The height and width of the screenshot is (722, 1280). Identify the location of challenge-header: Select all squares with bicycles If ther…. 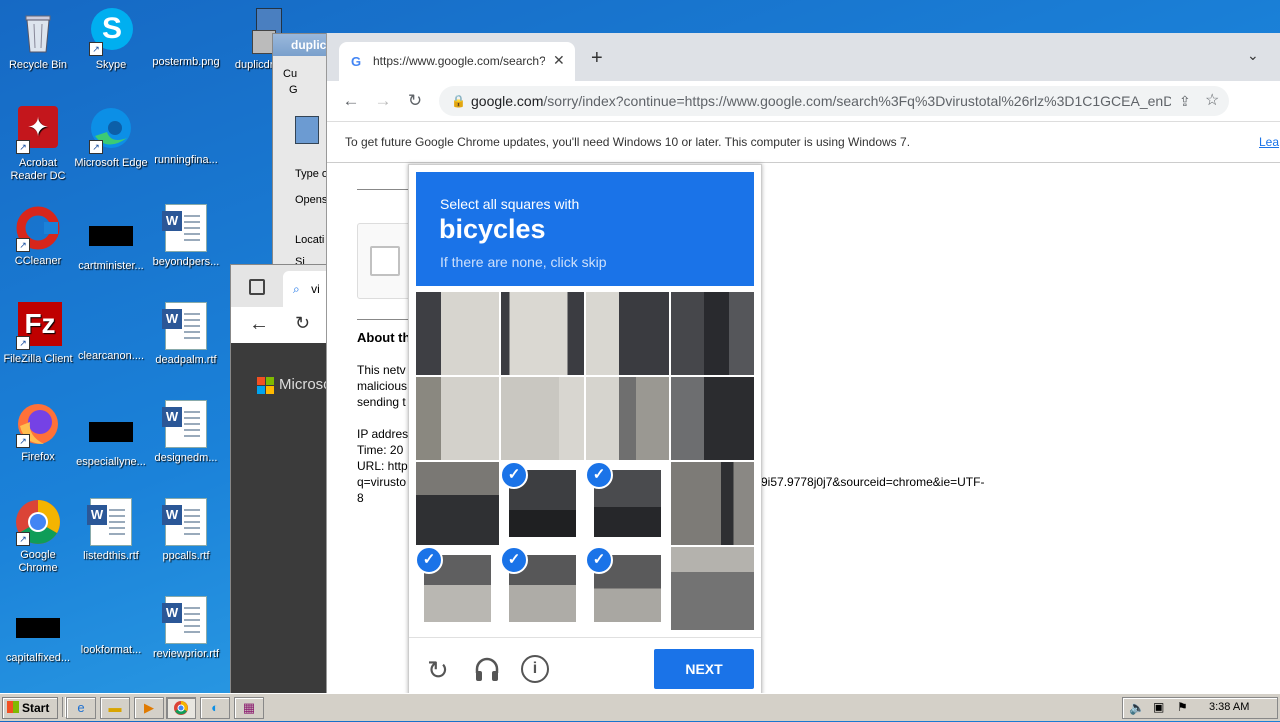
(585, 229).